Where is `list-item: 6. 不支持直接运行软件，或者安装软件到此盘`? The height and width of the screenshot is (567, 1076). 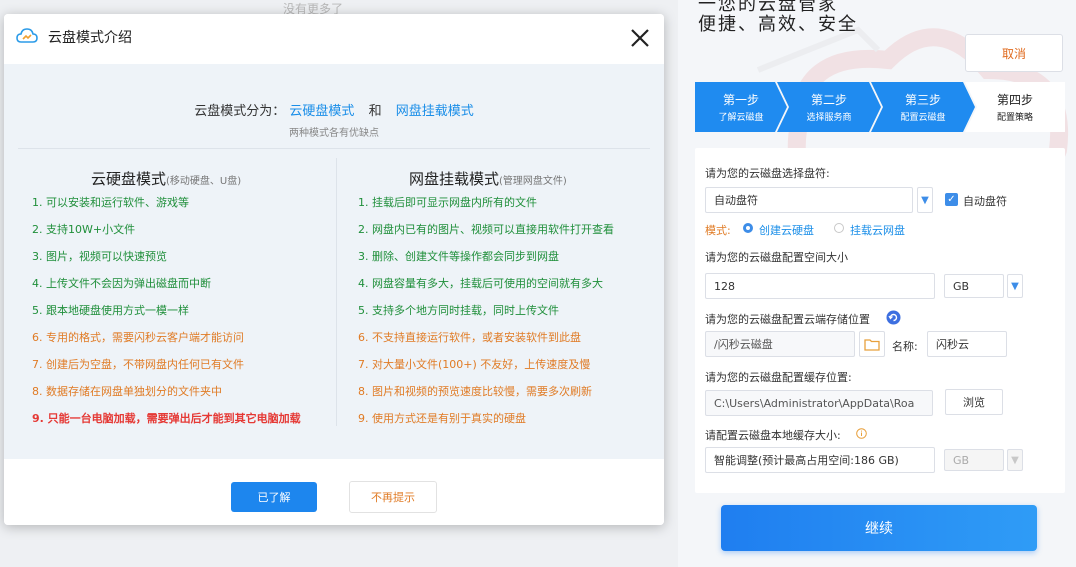
list-item: 6. 不支持直接运行软件，或者安装软件到此盘 is located at coordinates (469, 337).